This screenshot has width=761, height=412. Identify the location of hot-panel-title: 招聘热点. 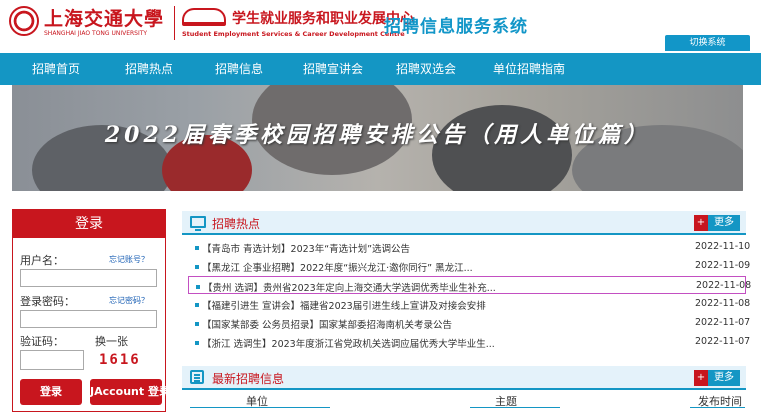
(236, 224).